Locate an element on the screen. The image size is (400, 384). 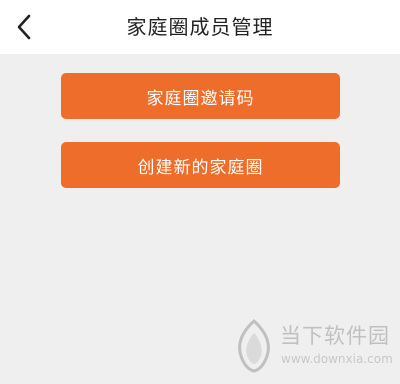
watermark: 当下软件园 www.downxia.com is located at coordinates (312, 346).